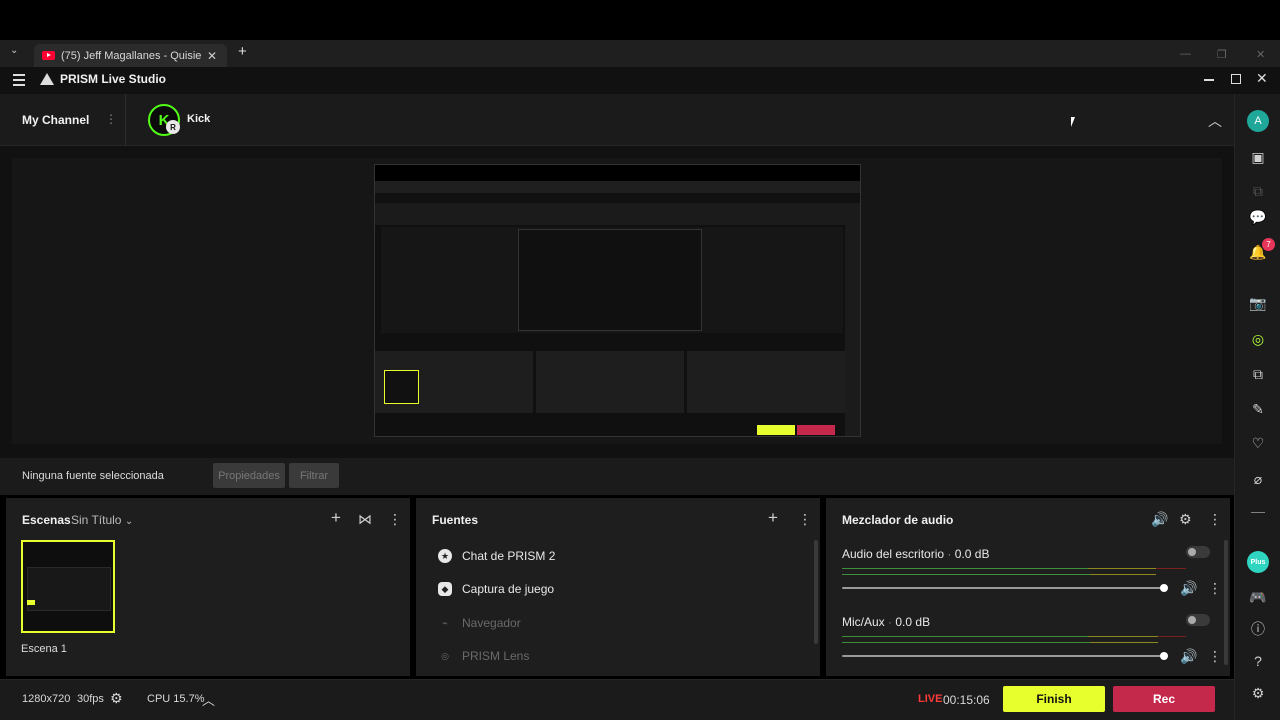  I want to click on scenes-title: Escenas, so click(46, 520).